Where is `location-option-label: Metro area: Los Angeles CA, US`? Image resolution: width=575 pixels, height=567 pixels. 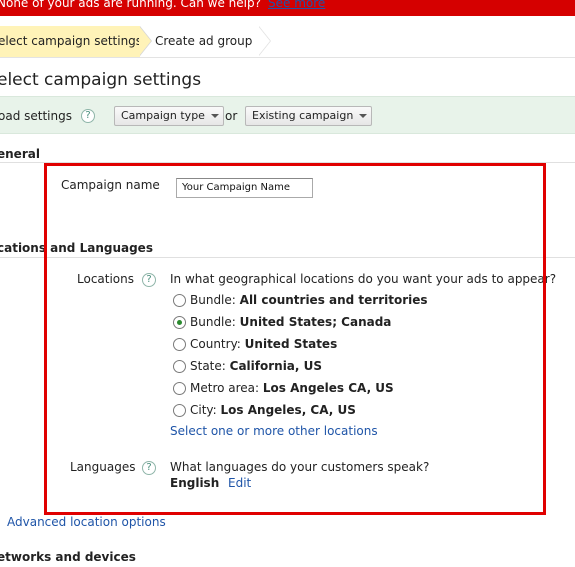
location-option-label: Metro area: Los Angeles CA, US is located at coordinates (292, 388).